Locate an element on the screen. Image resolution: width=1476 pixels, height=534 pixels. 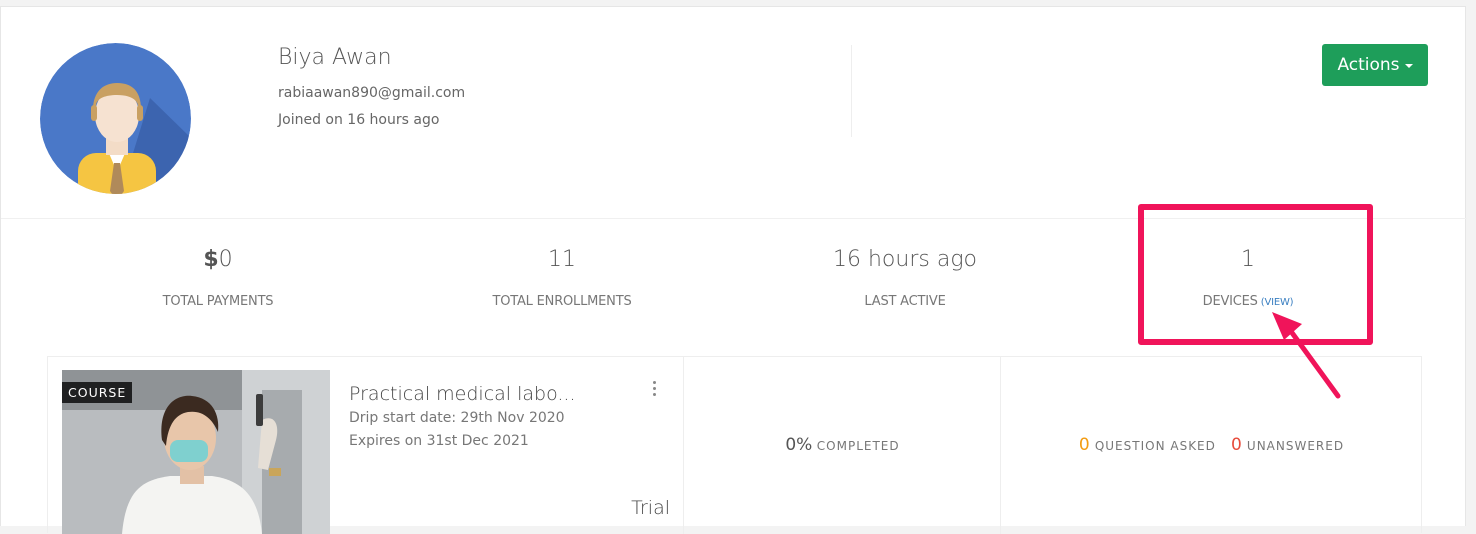
drip-start-date: Drip start date: 29th Nov 2020 is located at coordinates (457, 418).